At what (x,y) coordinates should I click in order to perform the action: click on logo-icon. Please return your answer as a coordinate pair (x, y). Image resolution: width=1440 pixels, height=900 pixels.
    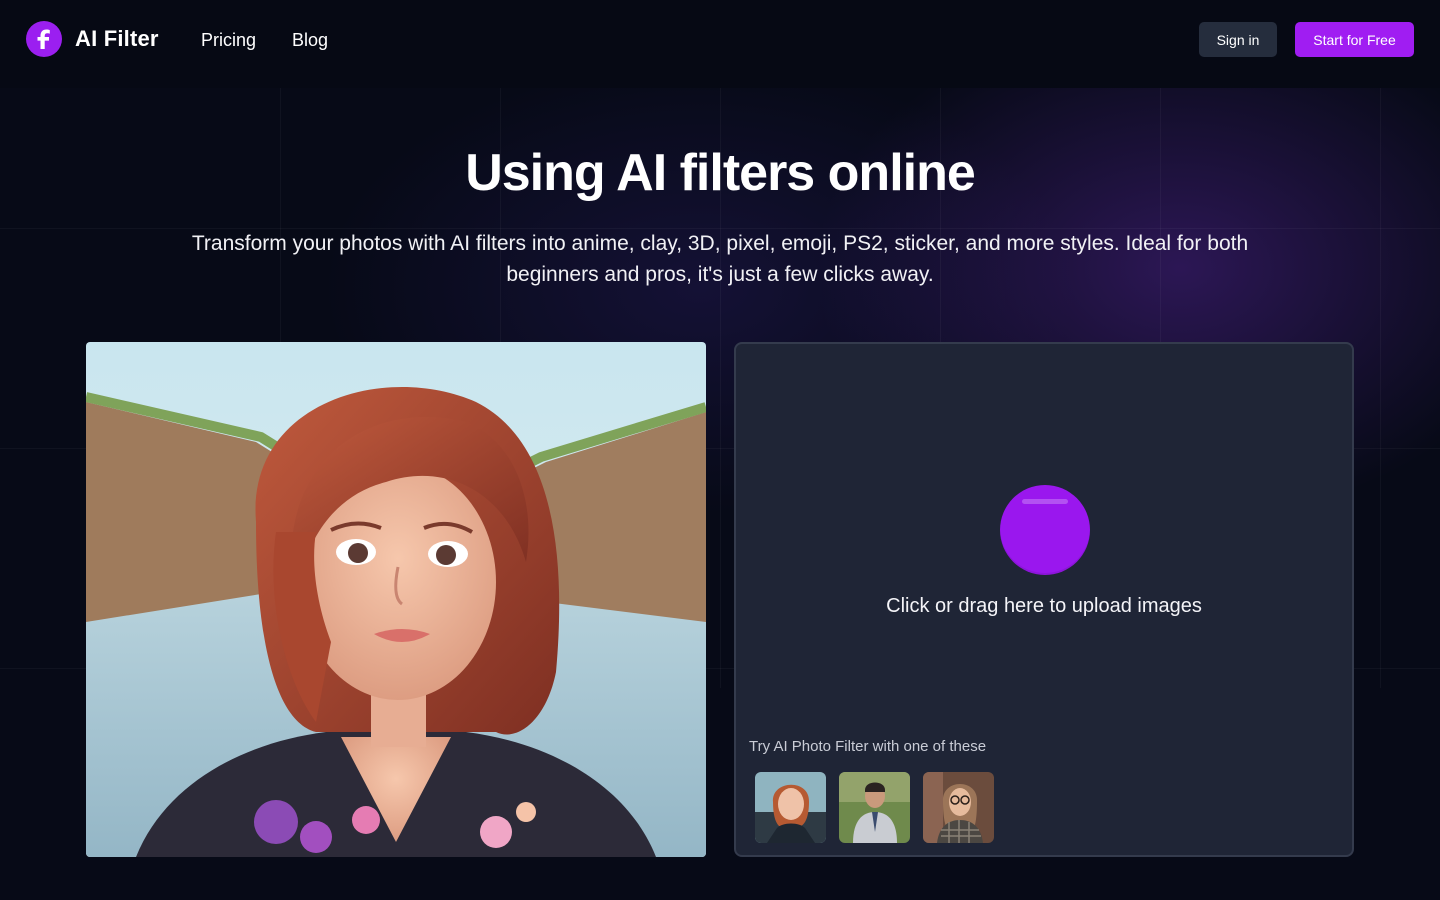
    Looking at the image, I should click on (44, 39).